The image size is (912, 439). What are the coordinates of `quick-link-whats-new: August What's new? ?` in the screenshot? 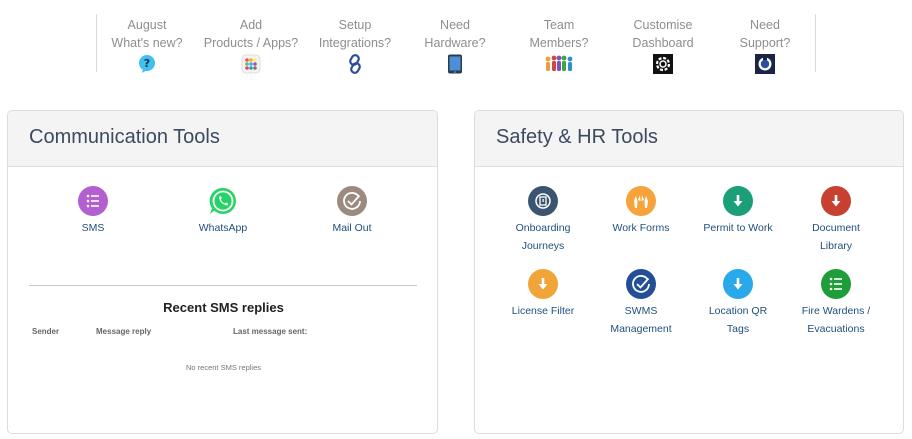 It's located at (147, 45).